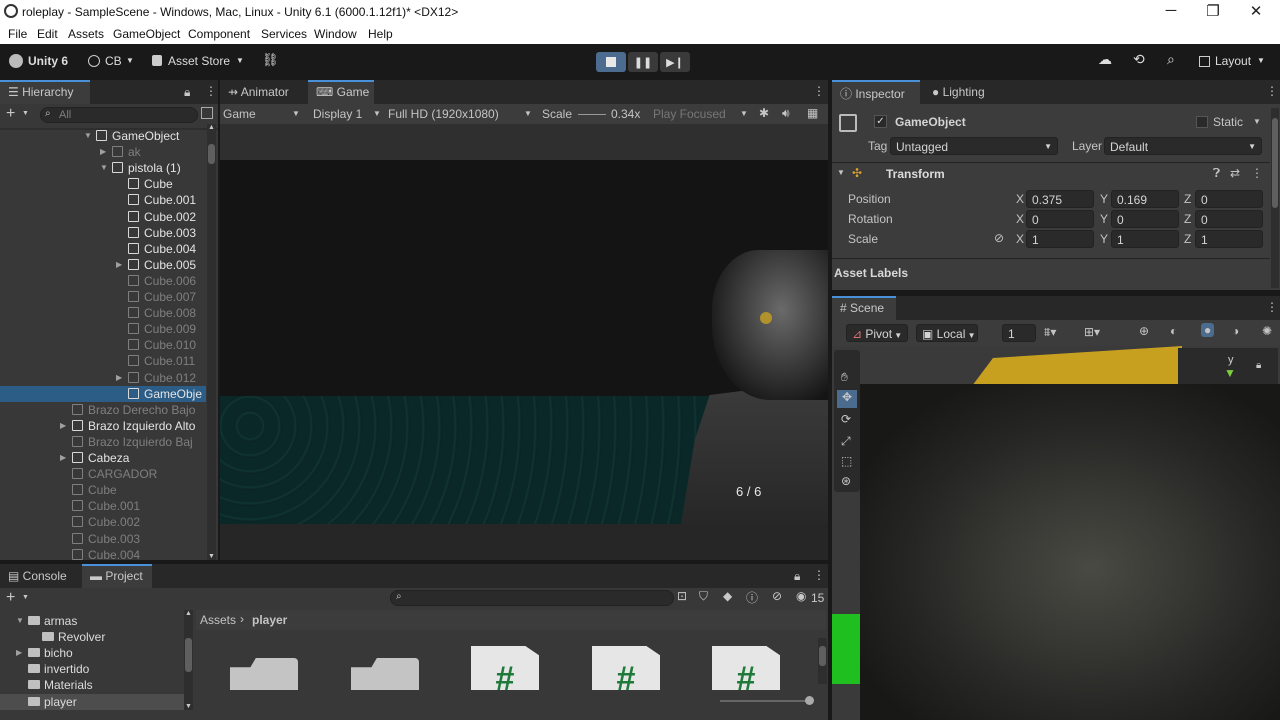 The image size is (1280, 720). I want to click on hierarchy-row: Cube.002, so click(103, 217).